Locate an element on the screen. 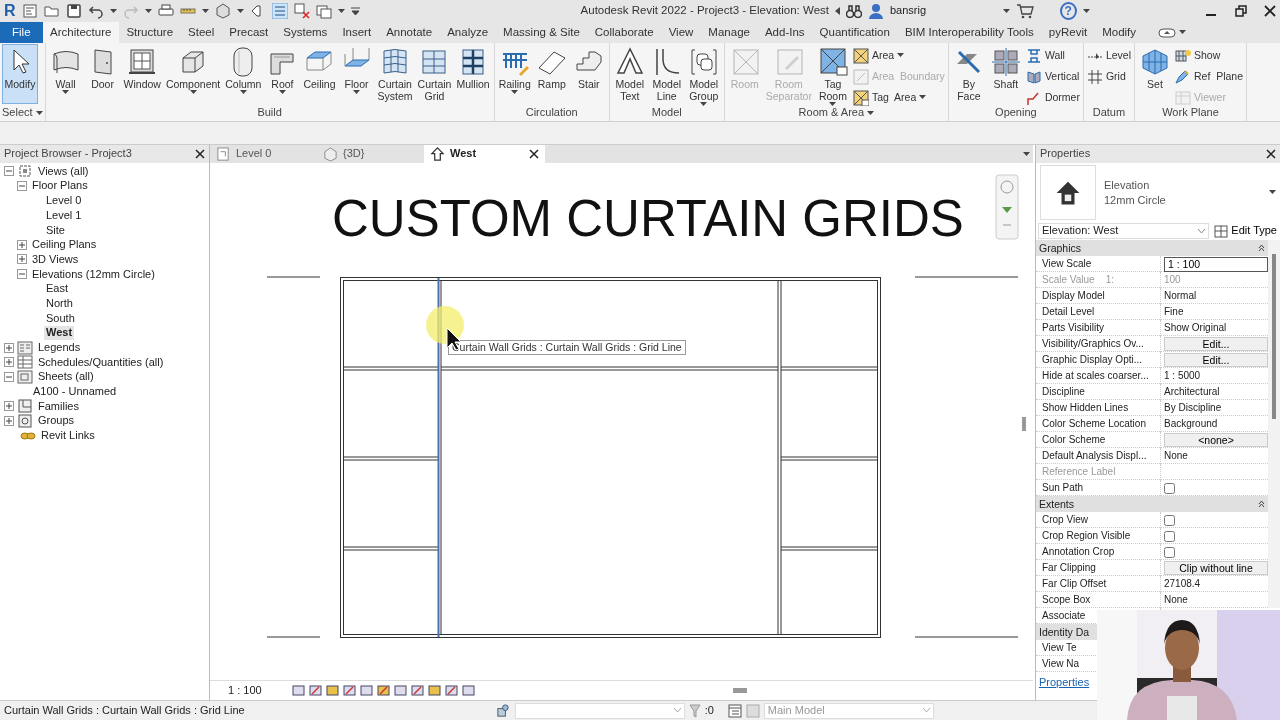 The height and width of the screenshot is (720, 1280). save-icon is located at coordinates (73, 11).